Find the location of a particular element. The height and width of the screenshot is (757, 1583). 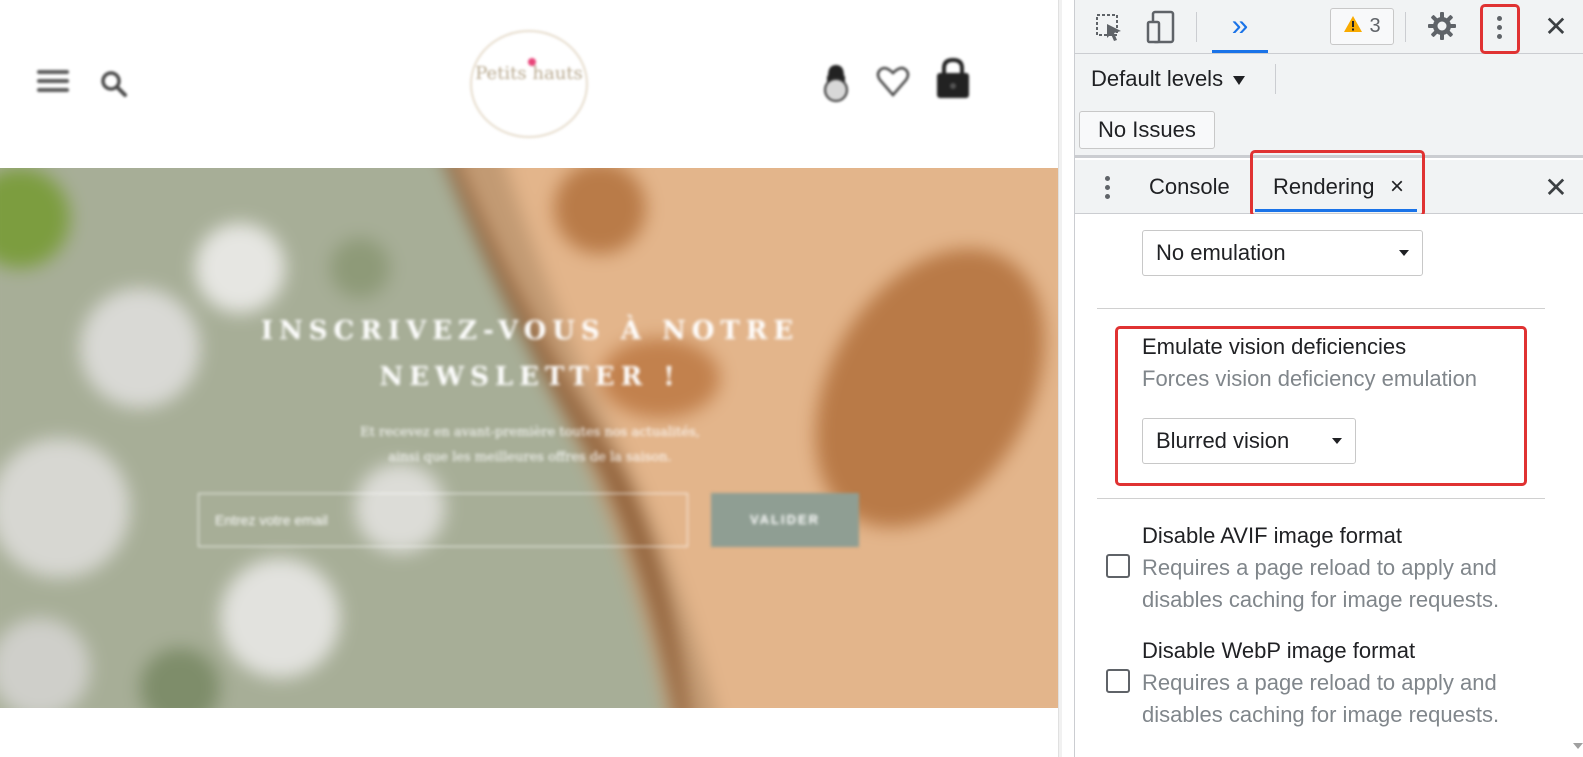

newsletter-email-input: Entrez votre email is located at coordinates (443, 520).